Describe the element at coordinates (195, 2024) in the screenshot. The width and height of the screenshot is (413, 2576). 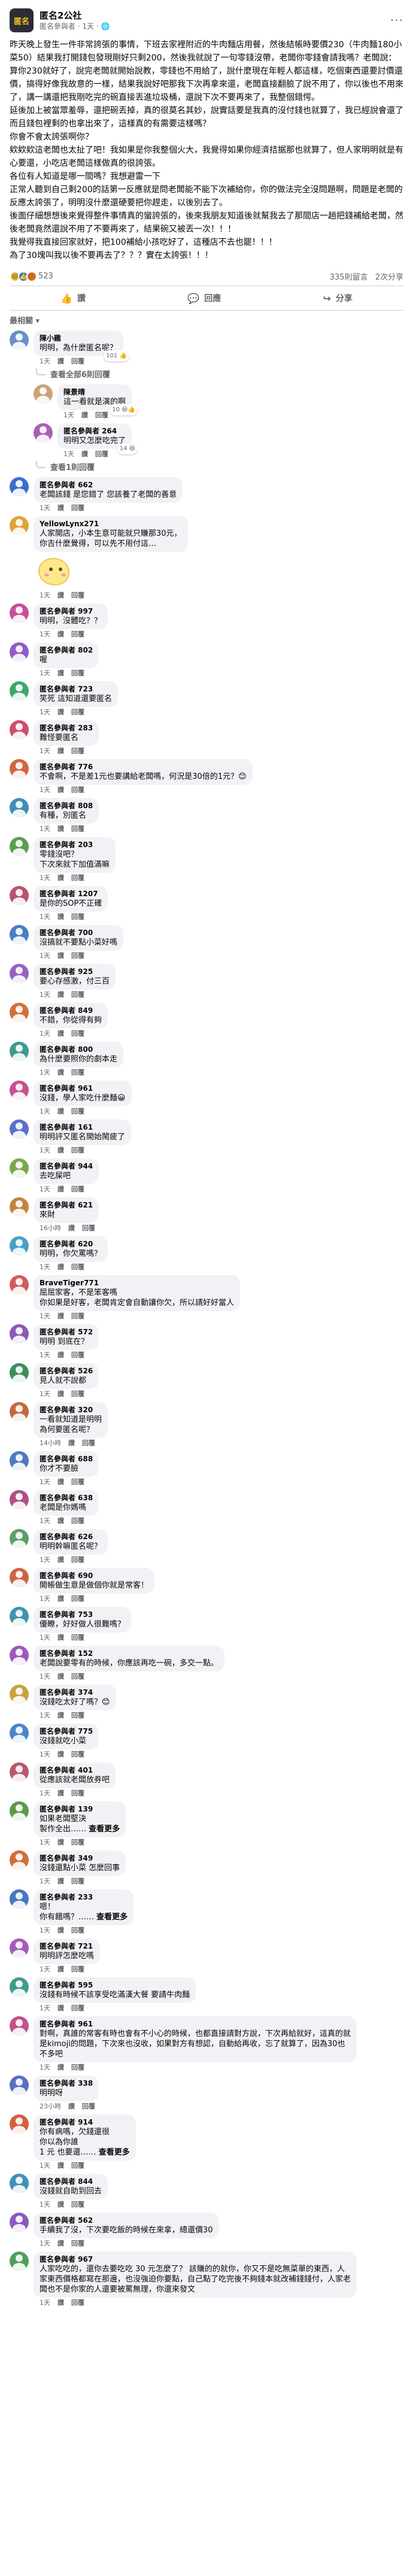
I see `commenter-name: 匿名參與者 961` at that location.